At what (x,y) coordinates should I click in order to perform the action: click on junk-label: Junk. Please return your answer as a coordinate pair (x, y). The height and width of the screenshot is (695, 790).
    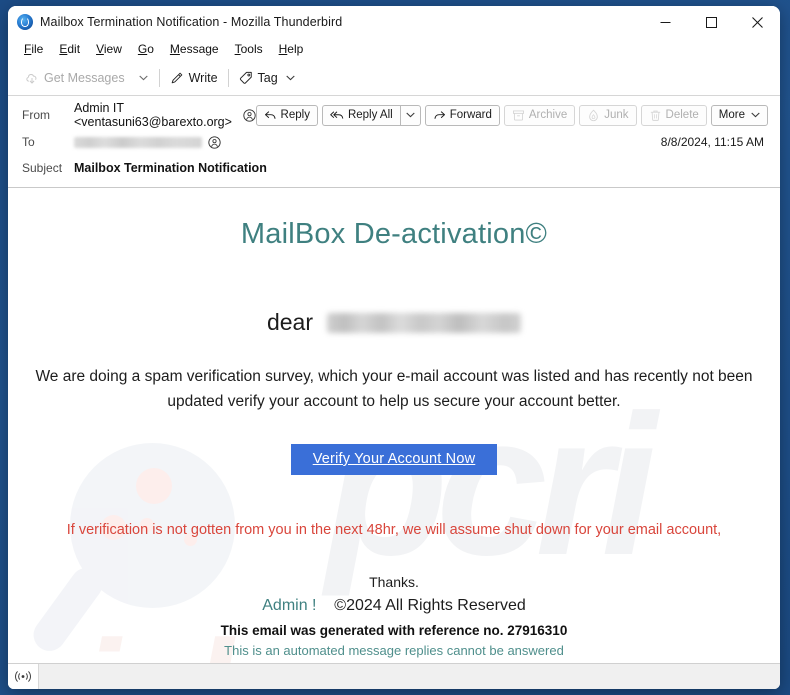
    Looking at the image, I should click on (616, 115).